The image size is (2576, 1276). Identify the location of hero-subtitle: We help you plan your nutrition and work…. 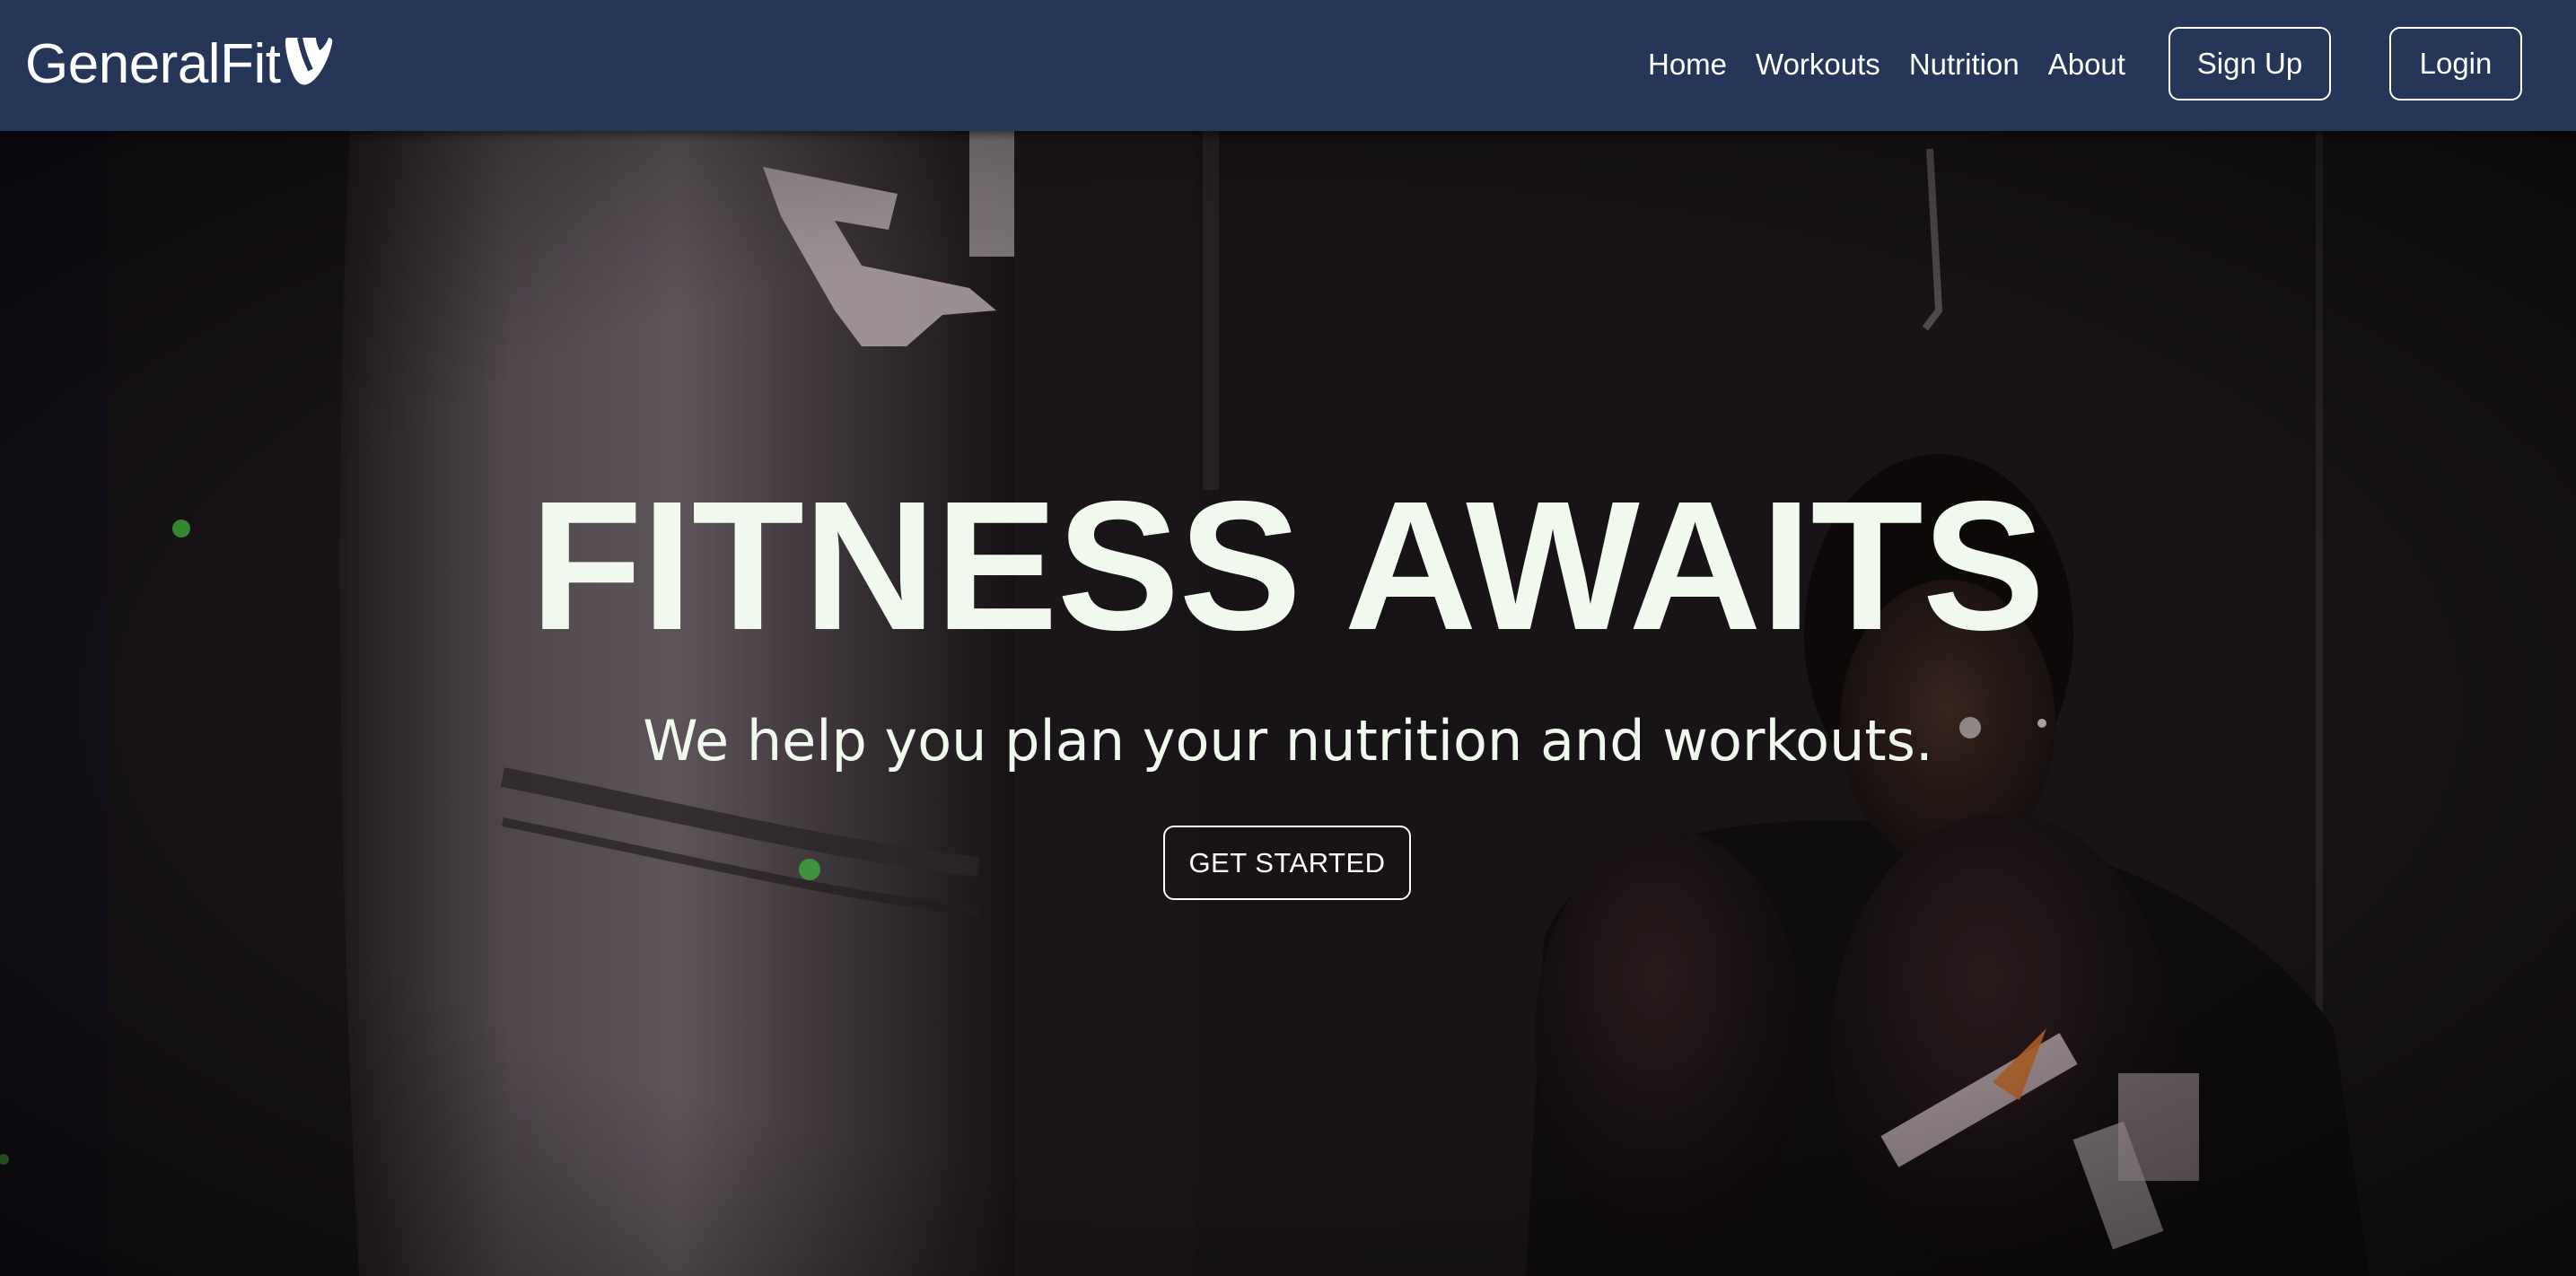
(1288, 740).